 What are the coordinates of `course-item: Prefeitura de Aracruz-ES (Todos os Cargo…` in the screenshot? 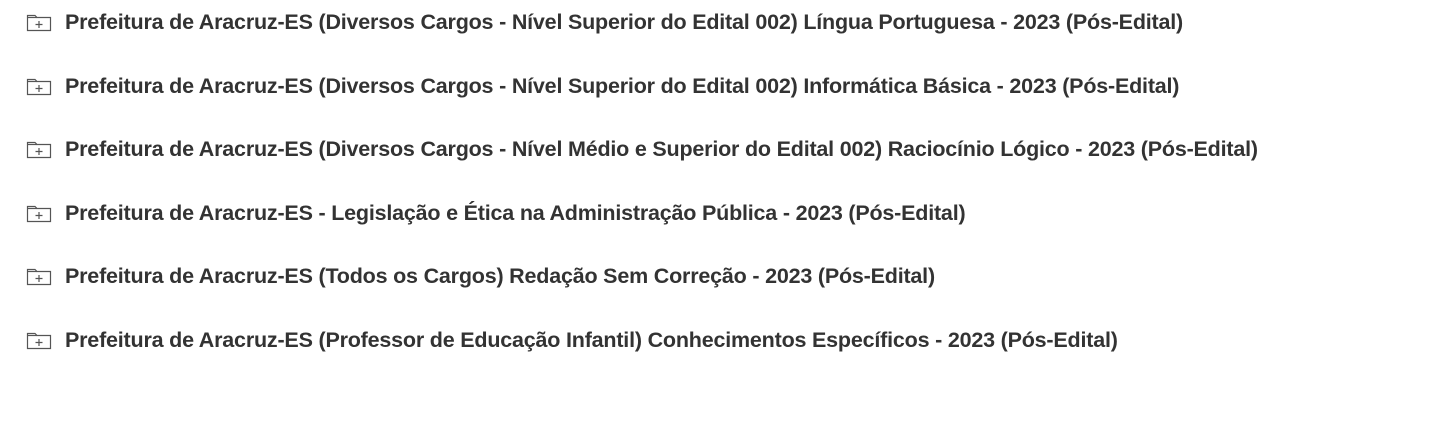 It's located at (480, 276).